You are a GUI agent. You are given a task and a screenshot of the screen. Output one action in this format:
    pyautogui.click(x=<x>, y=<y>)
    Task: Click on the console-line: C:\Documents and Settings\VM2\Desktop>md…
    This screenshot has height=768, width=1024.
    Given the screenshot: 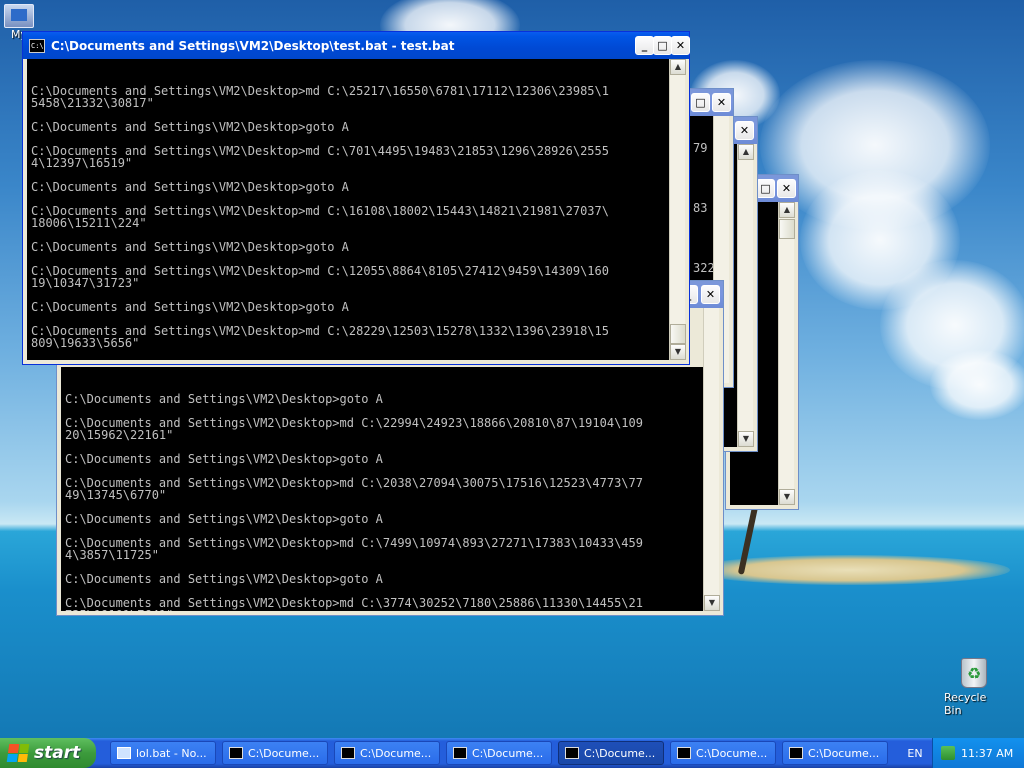 What is the action you would take?
    pyautogui.click(x=354, y=543)
    